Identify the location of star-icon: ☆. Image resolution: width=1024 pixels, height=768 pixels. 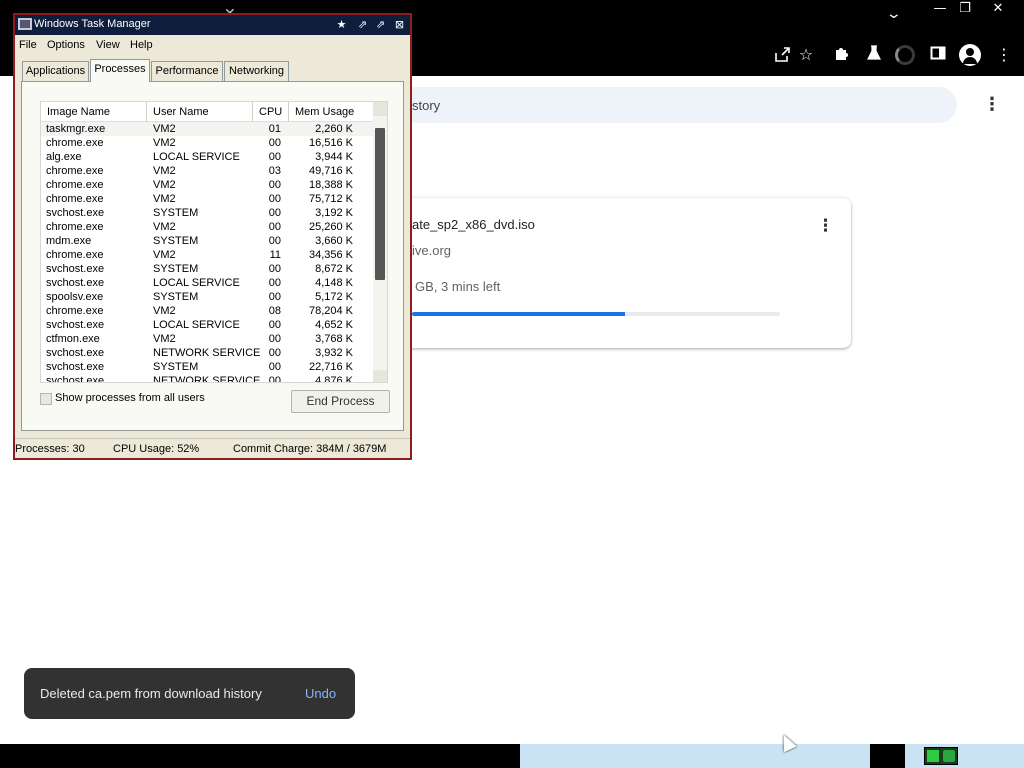
(806, 55).